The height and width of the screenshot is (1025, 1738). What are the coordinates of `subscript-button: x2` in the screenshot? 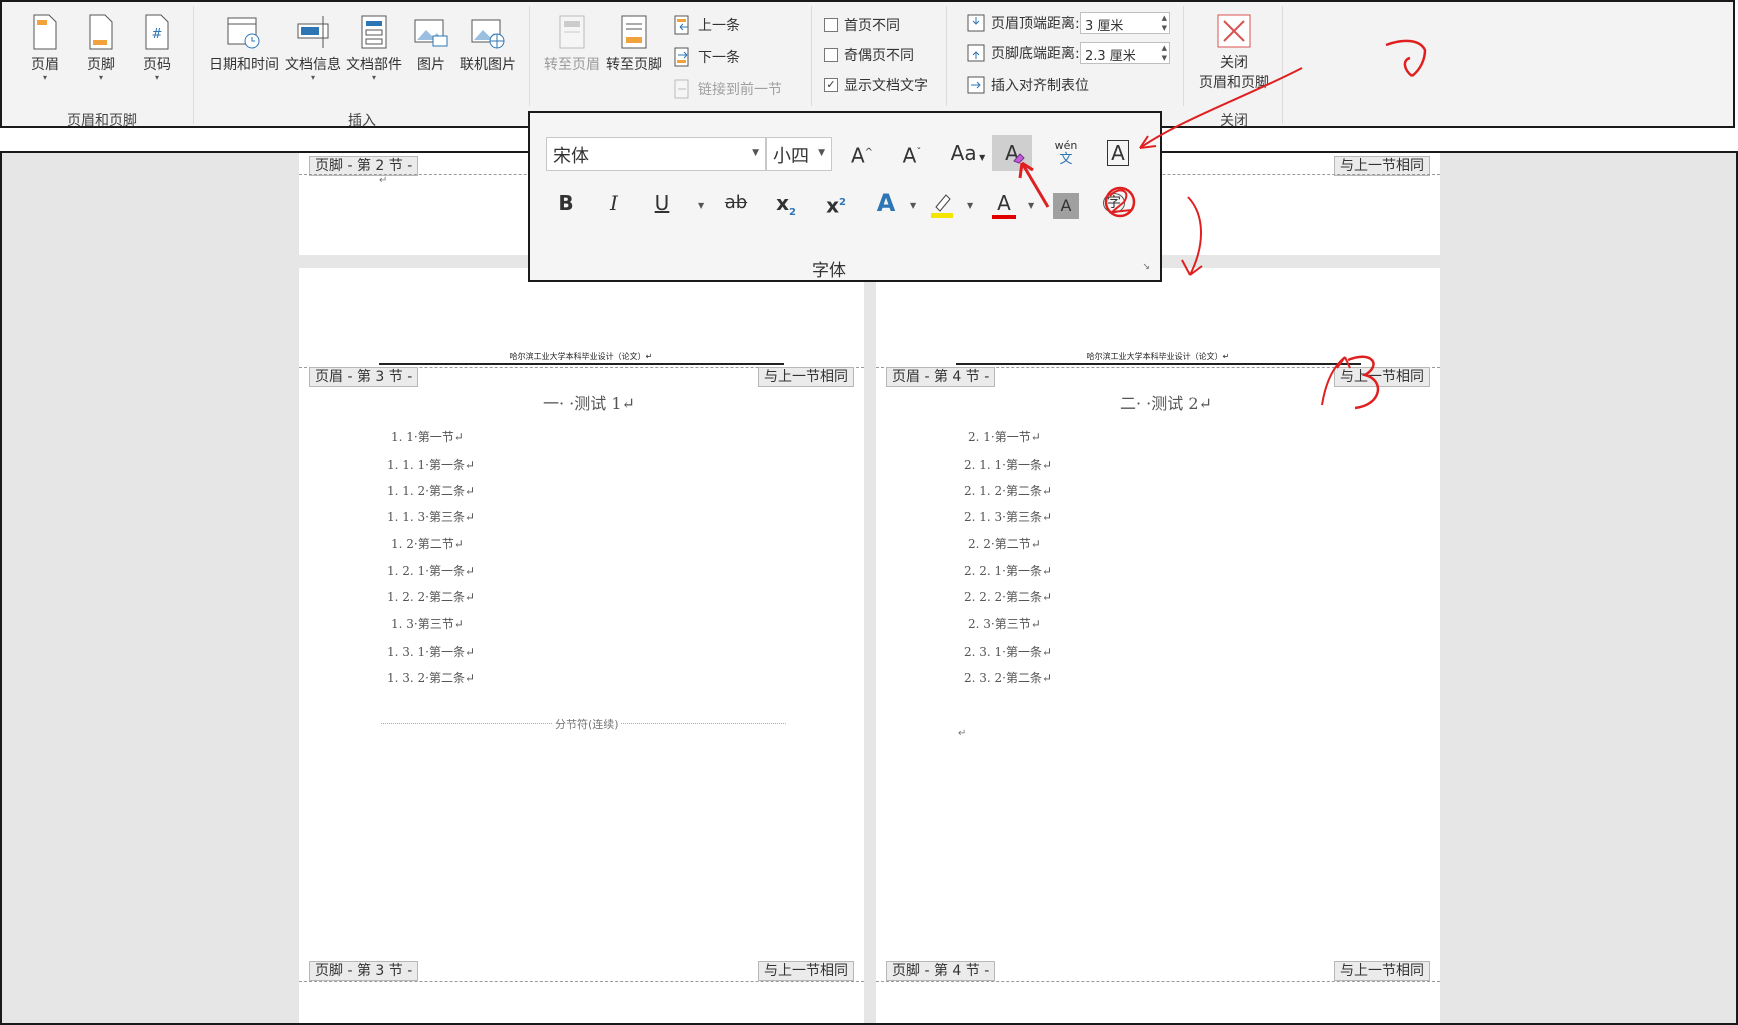 It's located at (786, 203).